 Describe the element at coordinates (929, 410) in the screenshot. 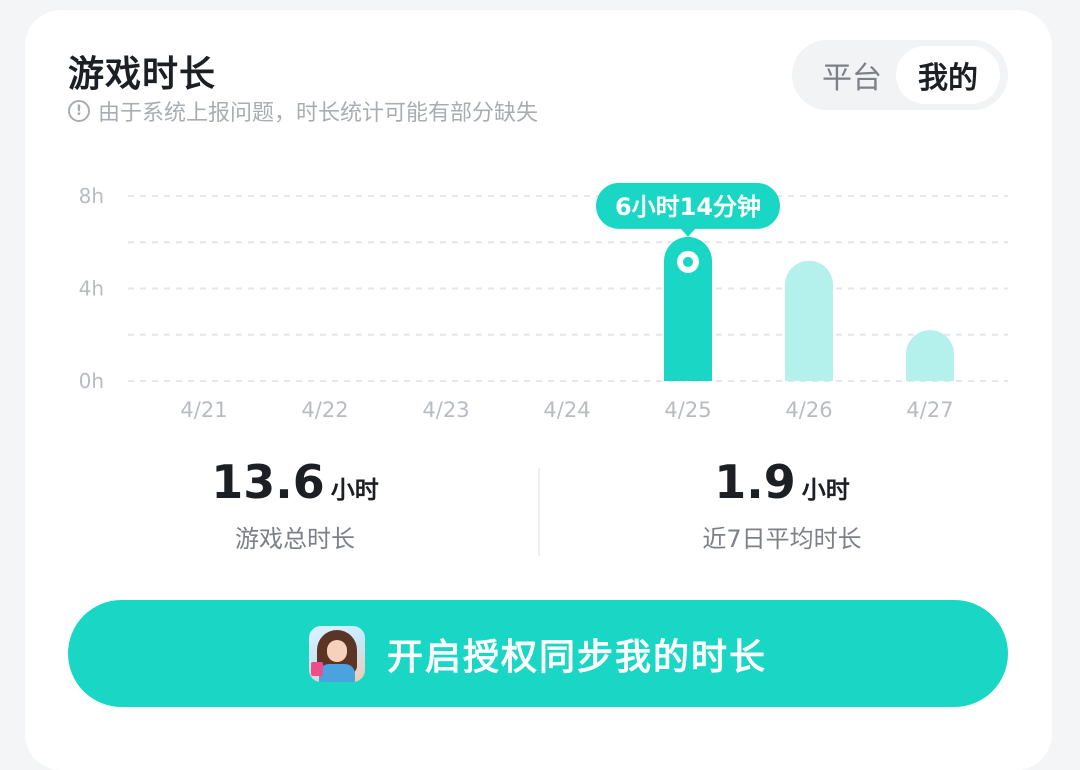

I see `x-tick-label: 4/27` at that location.